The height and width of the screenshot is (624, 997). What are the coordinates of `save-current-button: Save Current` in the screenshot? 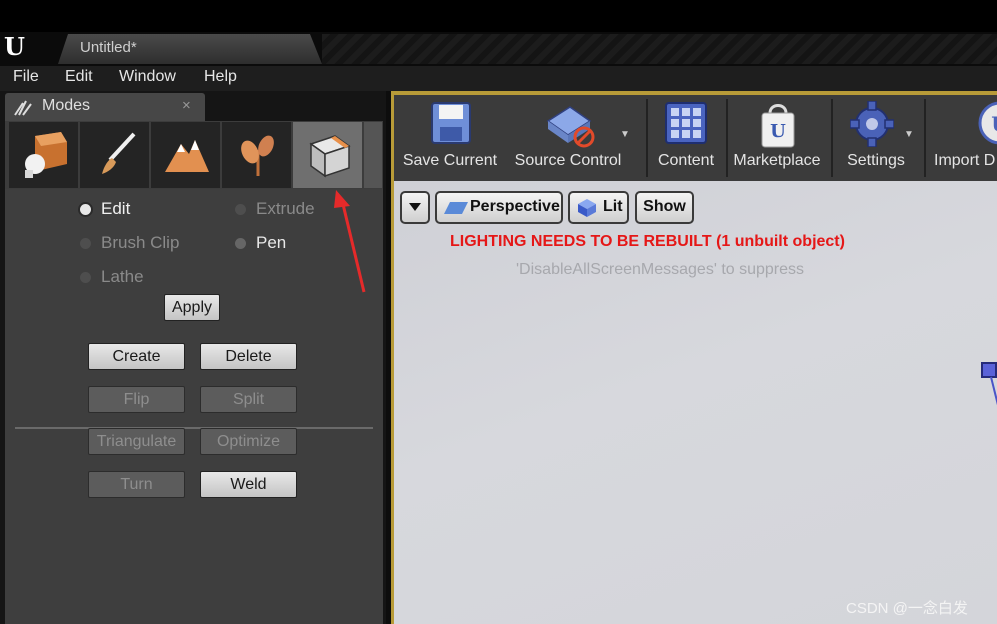 It's located at (450, 137).